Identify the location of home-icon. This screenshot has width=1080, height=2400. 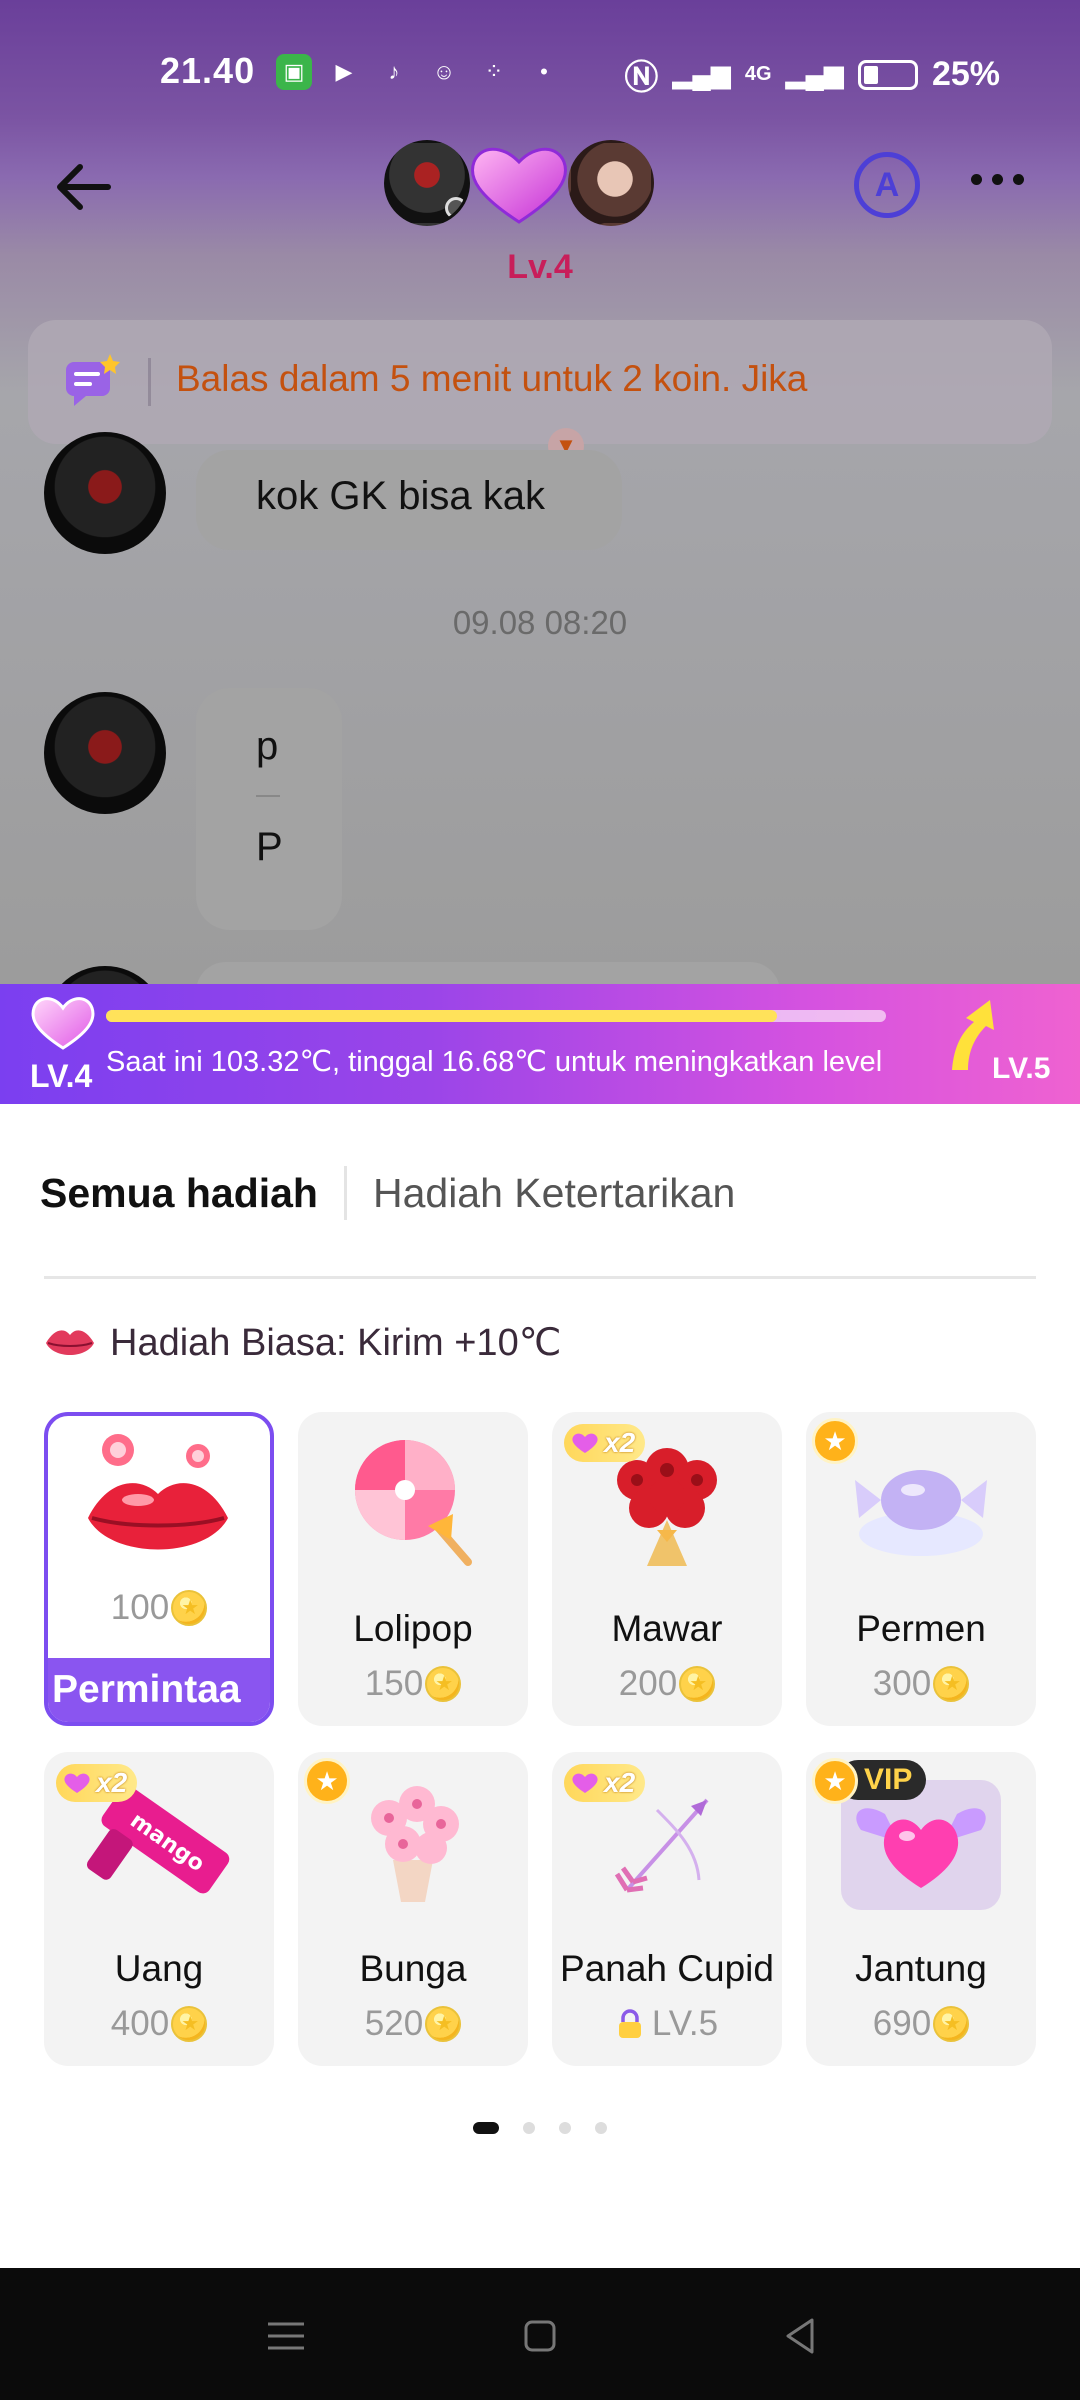
(540, 2336).